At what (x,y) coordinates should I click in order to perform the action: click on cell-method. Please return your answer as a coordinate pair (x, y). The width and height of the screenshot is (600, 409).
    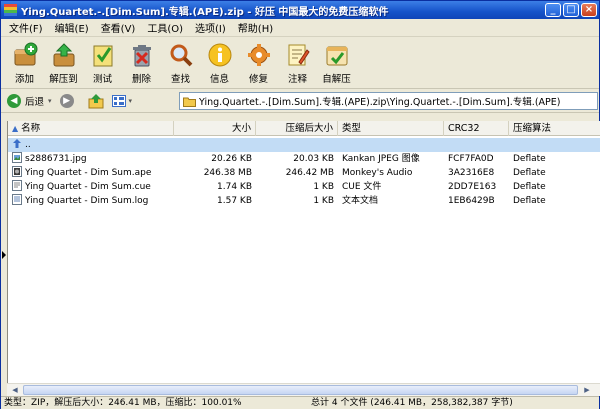
    Looking at the image, I should click on (555, 145).